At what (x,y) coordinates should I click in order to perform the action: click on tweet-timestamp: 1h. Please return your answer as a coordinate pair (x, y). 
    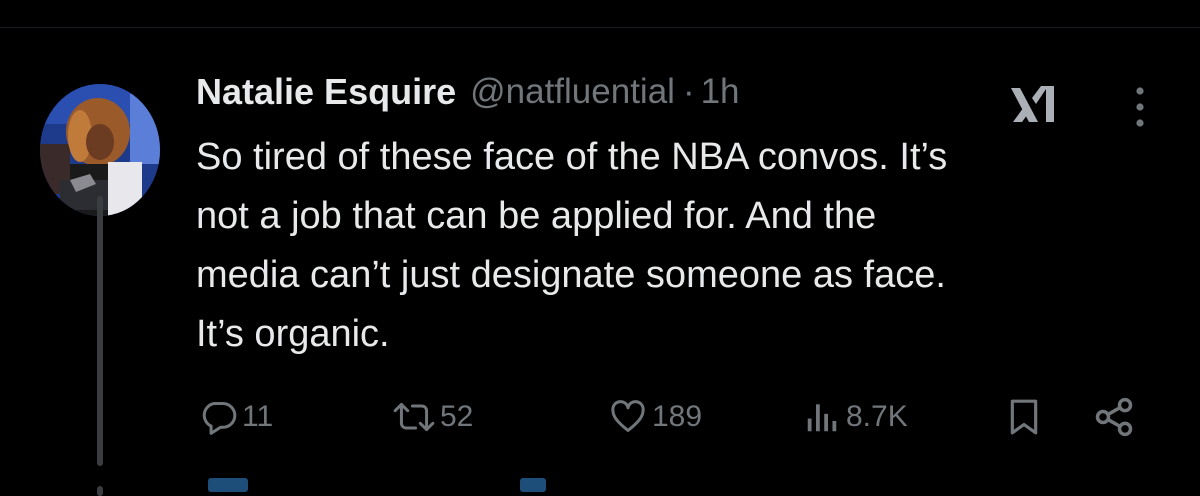
    Looking at the image, I should click on (720, 92).